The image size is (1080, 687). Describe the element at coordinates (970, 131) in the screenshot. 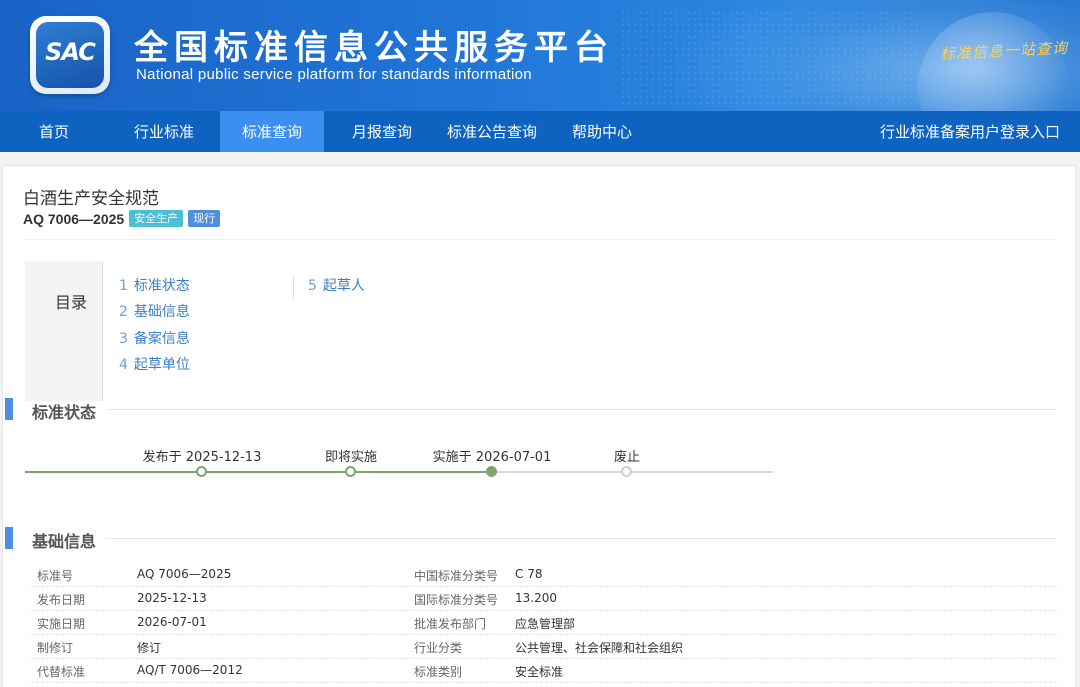

I see `filing-user-login-link: 行业标准备案用户登录入口` at that location.